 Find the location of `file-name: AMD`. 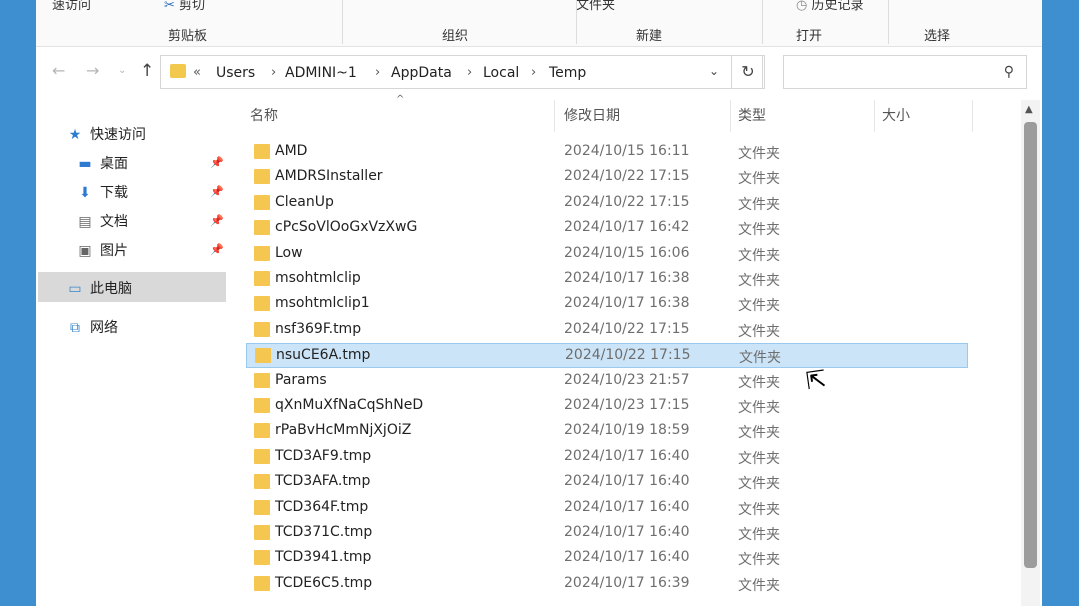

file-name: AMD is located at coordinates (291, 151).